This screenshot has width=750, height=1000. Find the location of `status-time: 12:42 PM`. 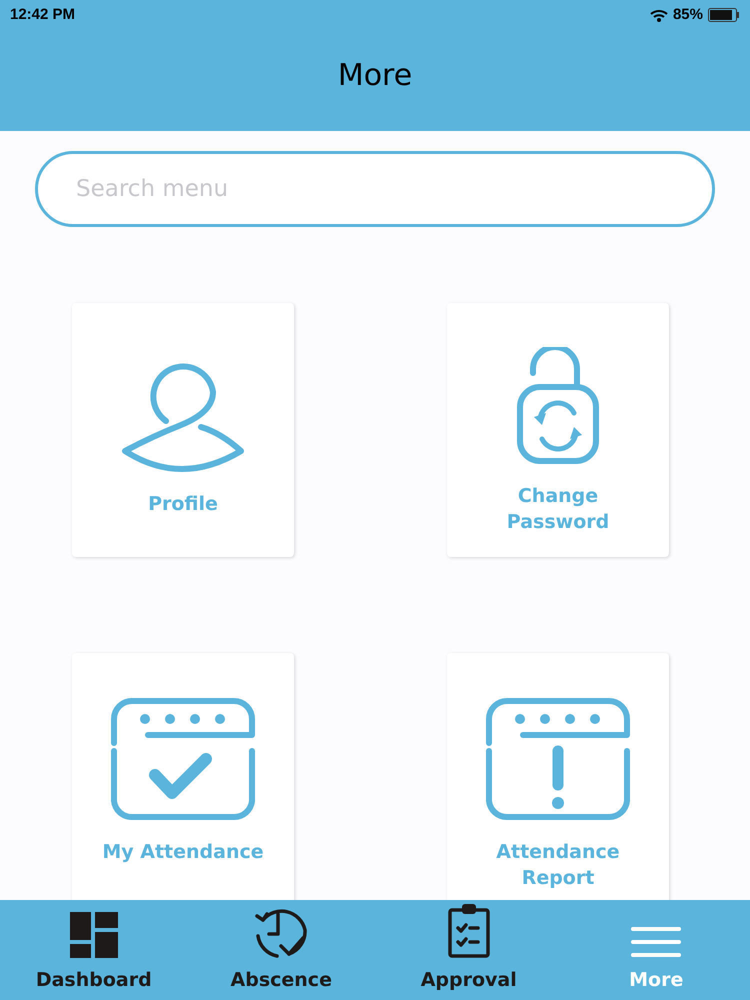

status-time: 12:42 PM is located at coordinates (43, 14).